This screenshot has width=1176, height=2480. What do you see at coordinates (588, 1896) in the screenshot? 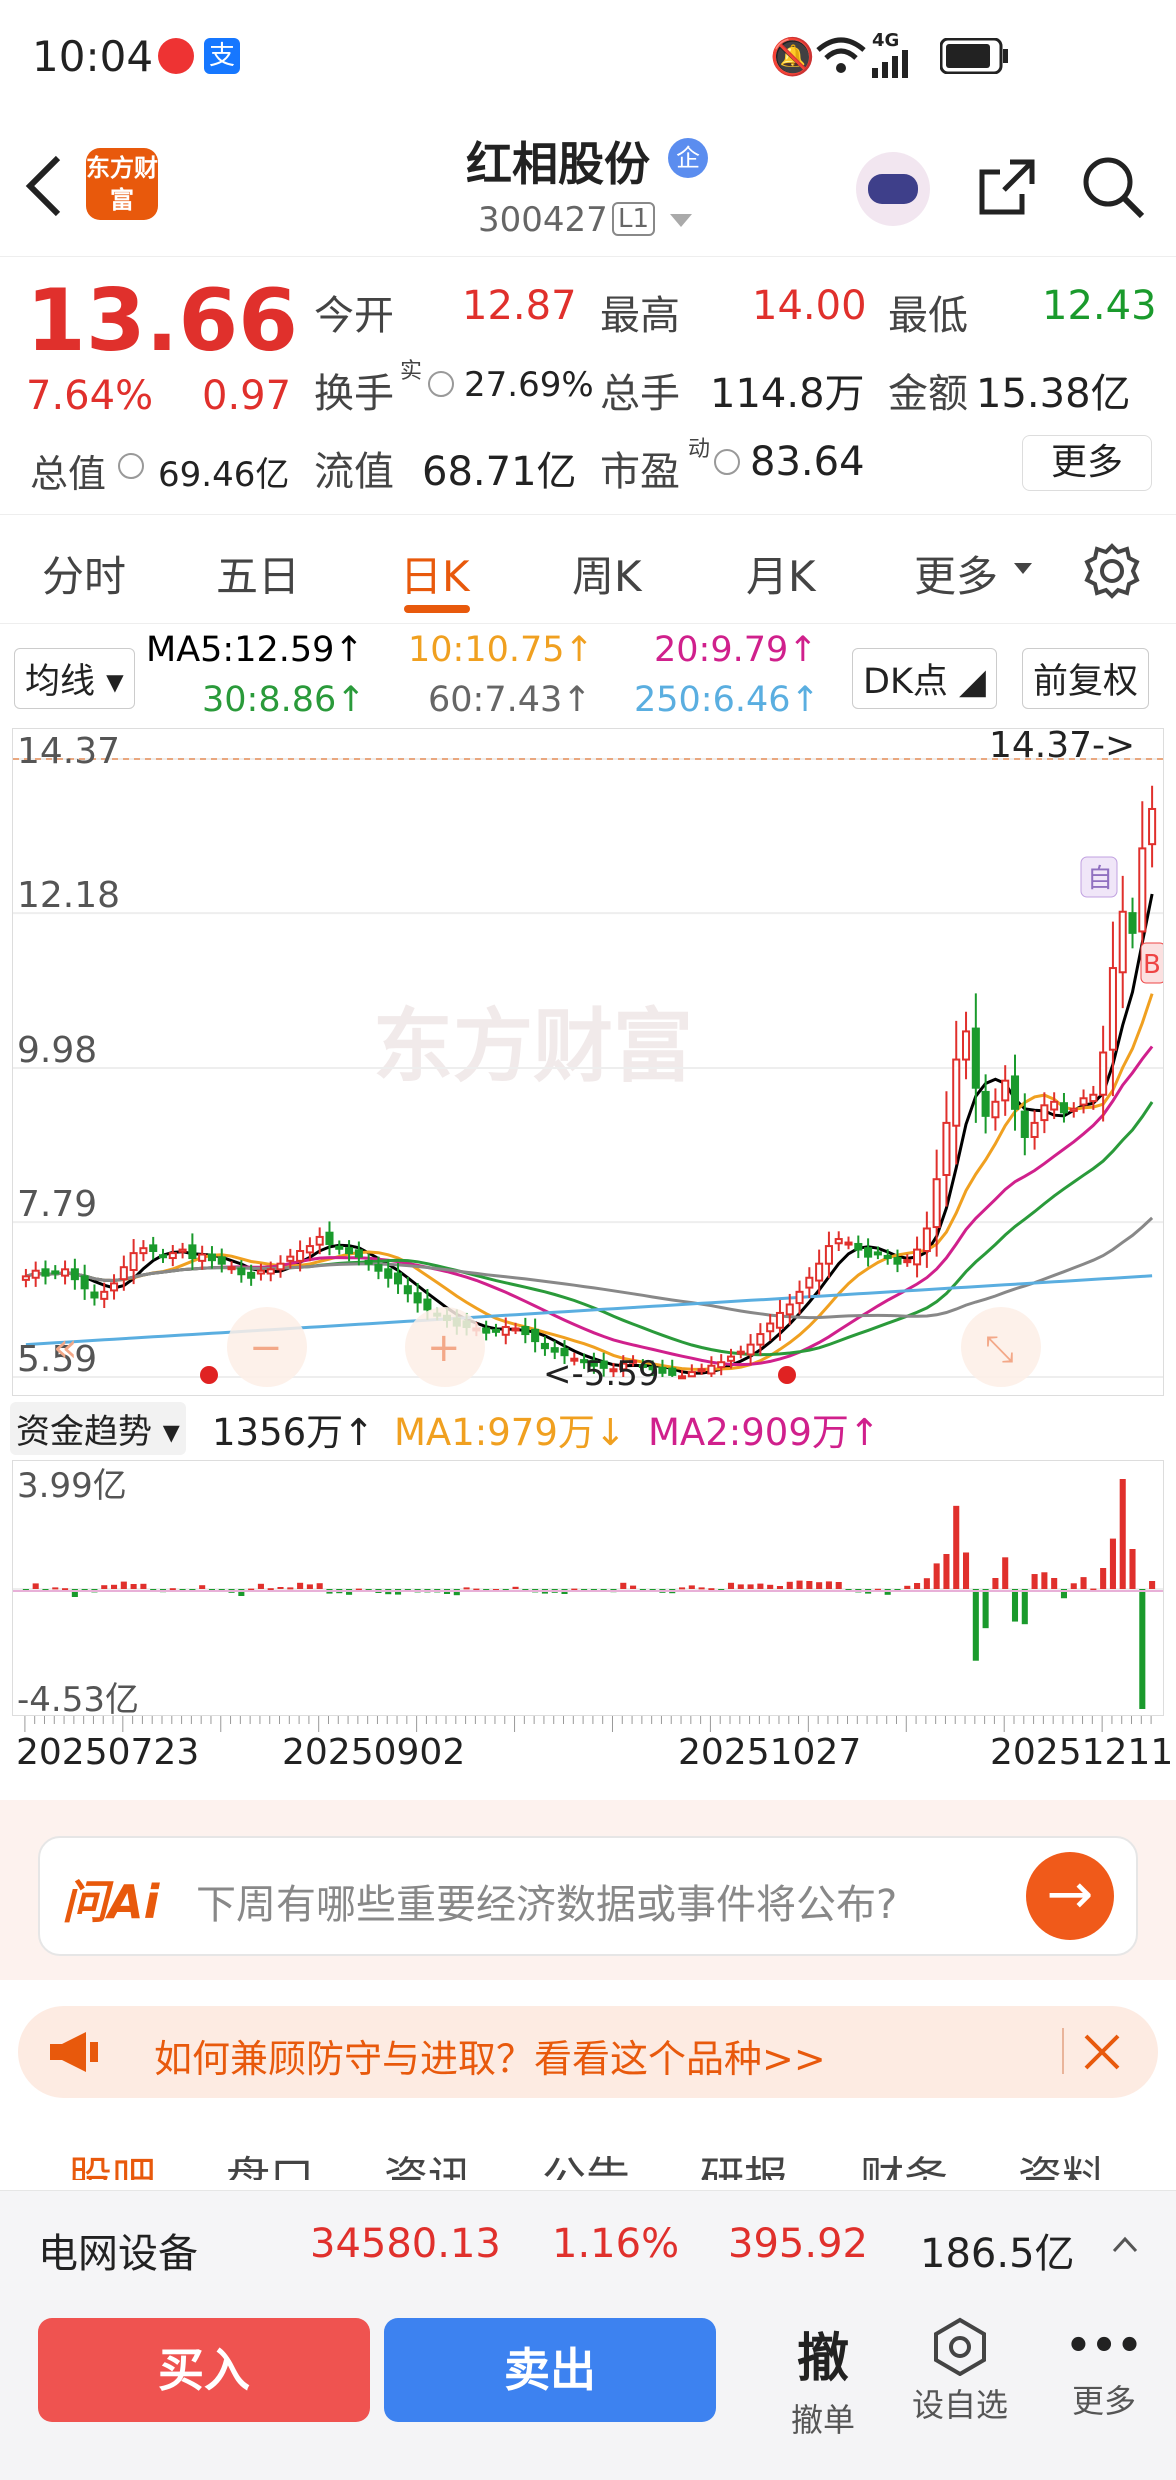
I see `ai-question-box: 问Ai 下周有哪些重要经济数据或事件将公布? →` at bounding box center [588, 1896].